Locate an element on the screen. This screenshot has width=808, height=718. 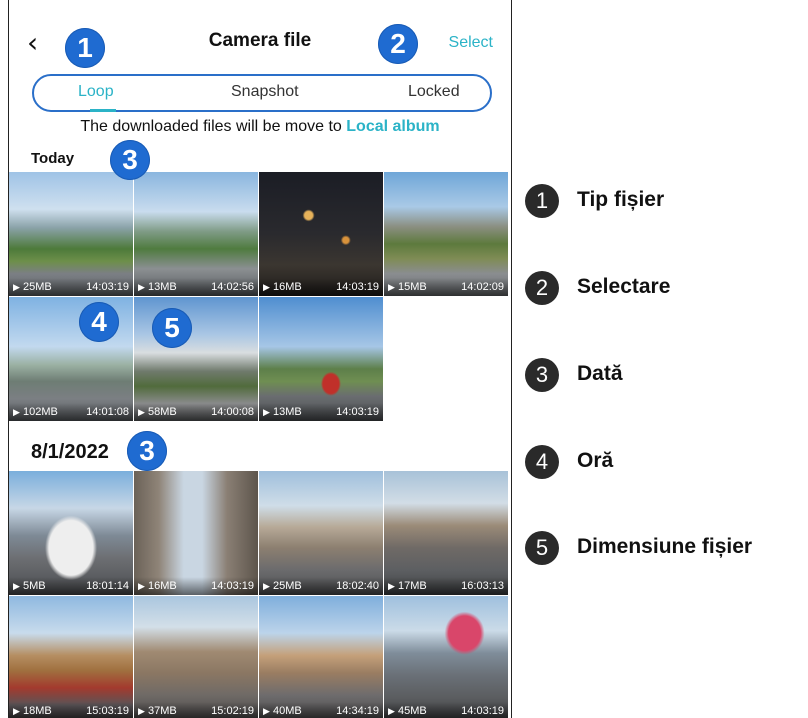
thumbnail-meta: ▶ 18MB 15:03:19 is located at coordinates (71, 710).